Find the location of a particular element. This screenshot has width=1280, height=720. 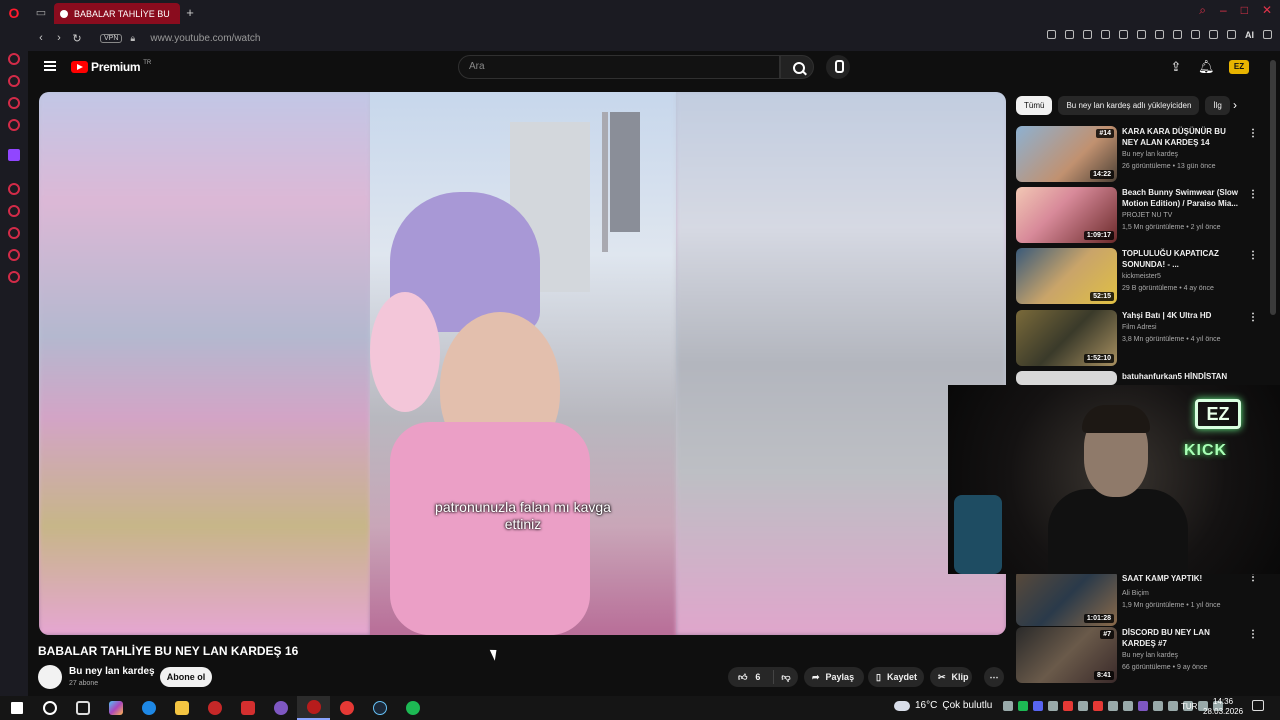

file-explorer-icon is located at coordinates (181, 708).